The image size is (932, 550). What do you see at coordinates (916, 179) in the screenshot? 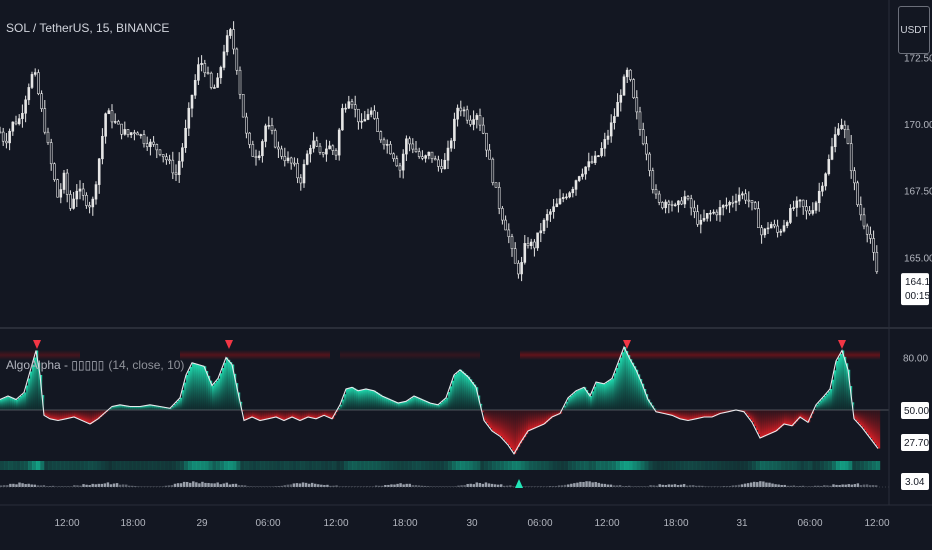
I see `price-axis: 165.00 167.50 170.00 172.50 164.11 00:15` at bounding box center [916, 179].